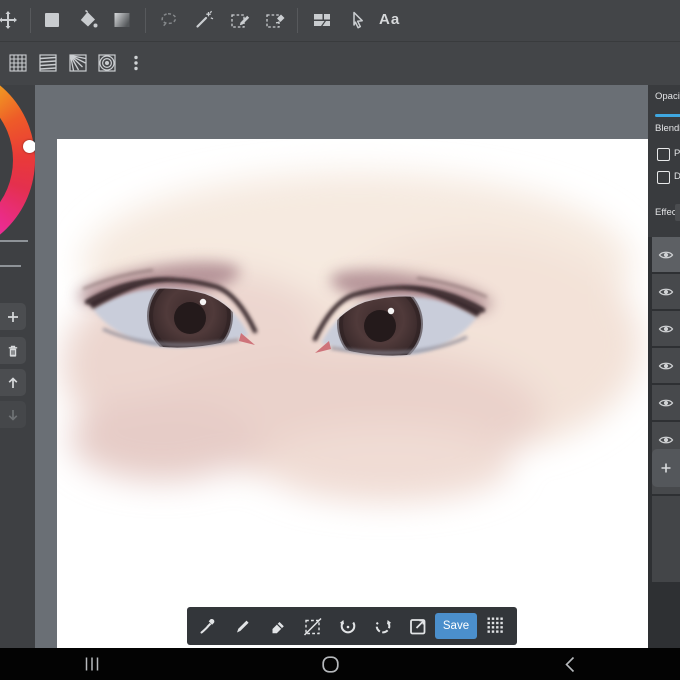 This screenshot has width=680, height=680. I want to click on deselect-icon, so click(313, 626).